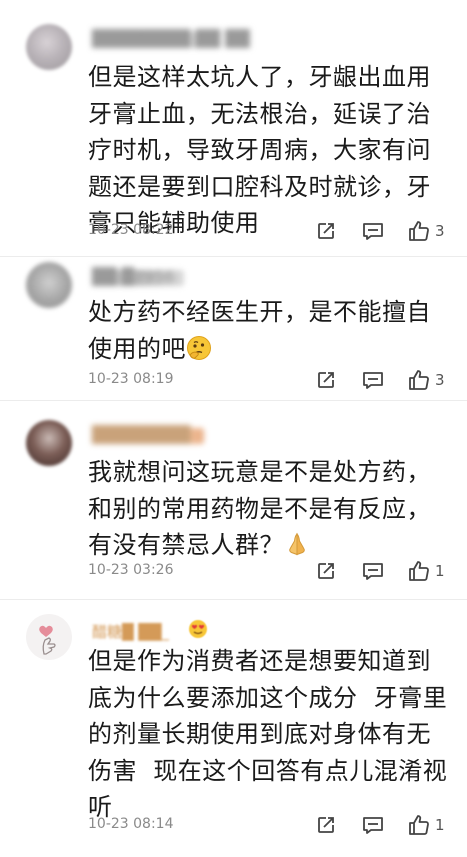 Image resolution: width=467 pixels, height=857 pixels. Describe the element at coordinates (131, 230) in the screenshot. I see `timestamp: 10-23 08:22` at that location.